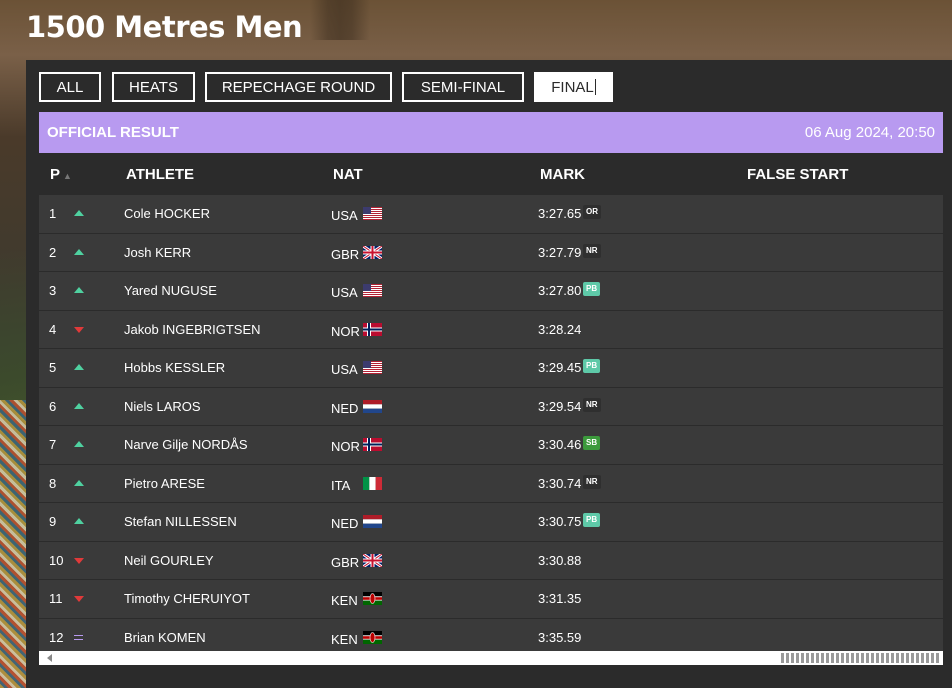 This screenshot has height=688, width=952. What do you see at coordinates (164, 483) in the screenshot?
I see `athlete-name: Pietro ARESE` at bounding box center [164, 483].